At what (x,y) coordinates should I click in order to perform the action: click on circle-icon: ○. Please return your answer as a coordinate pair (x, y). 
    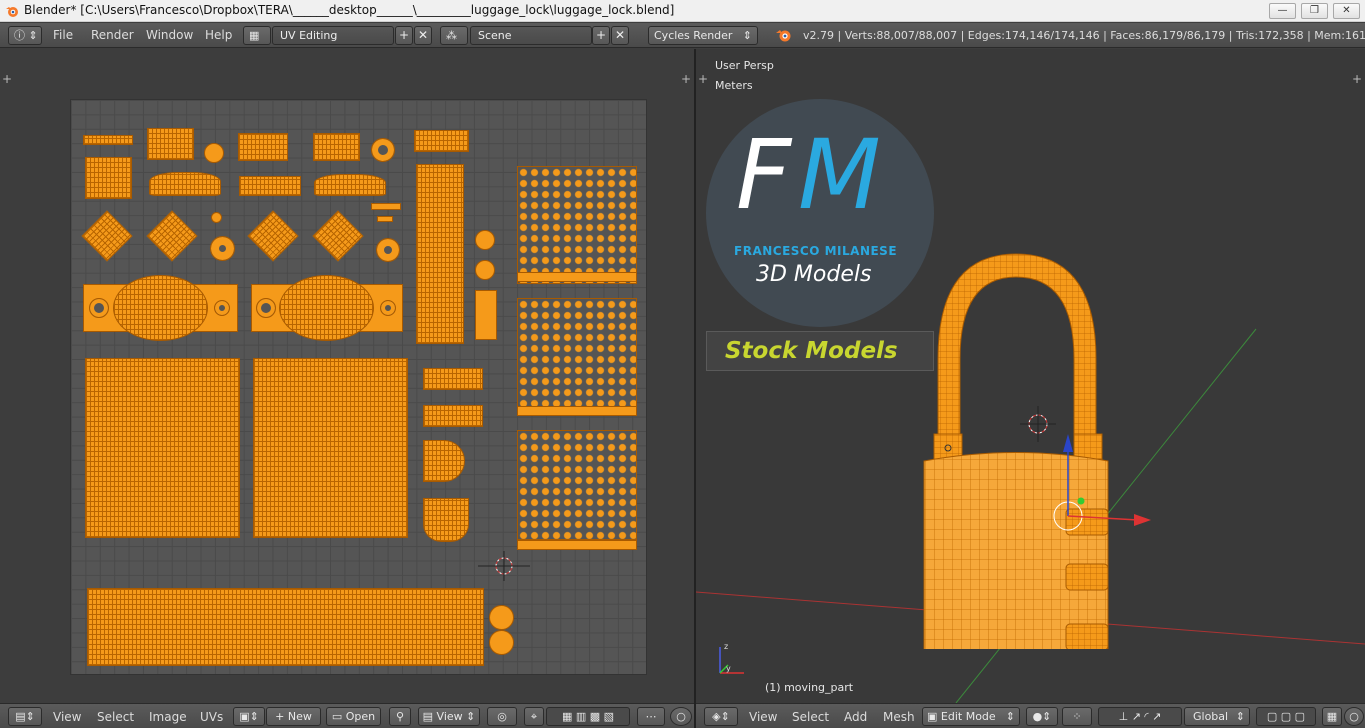
    Looking at the image, I should click on (681, 716).